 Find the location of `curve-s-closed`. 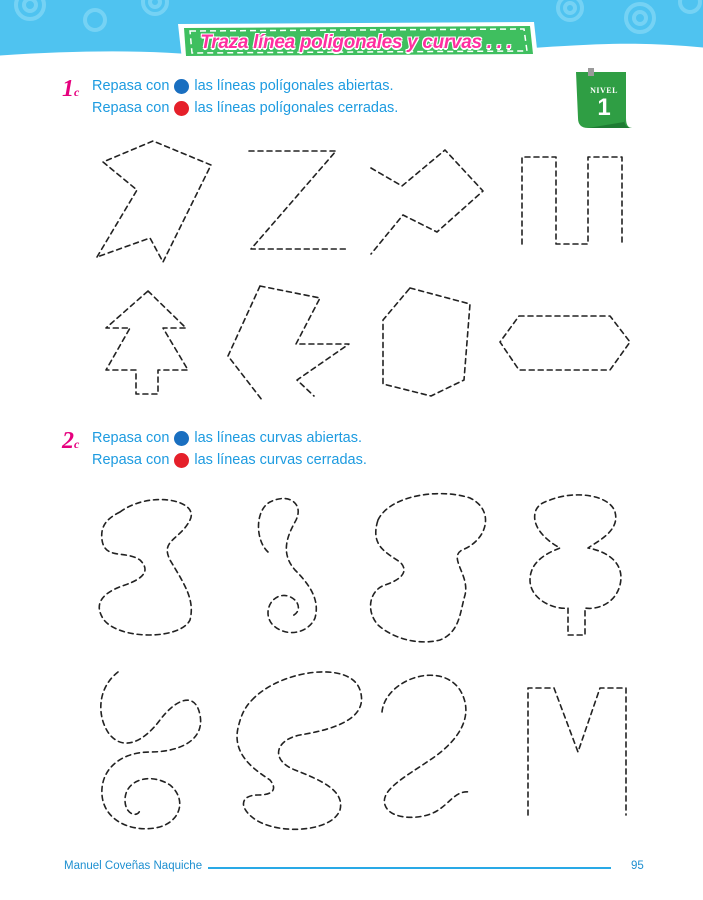

curve-s-closed is located at coordinates (145, 567).